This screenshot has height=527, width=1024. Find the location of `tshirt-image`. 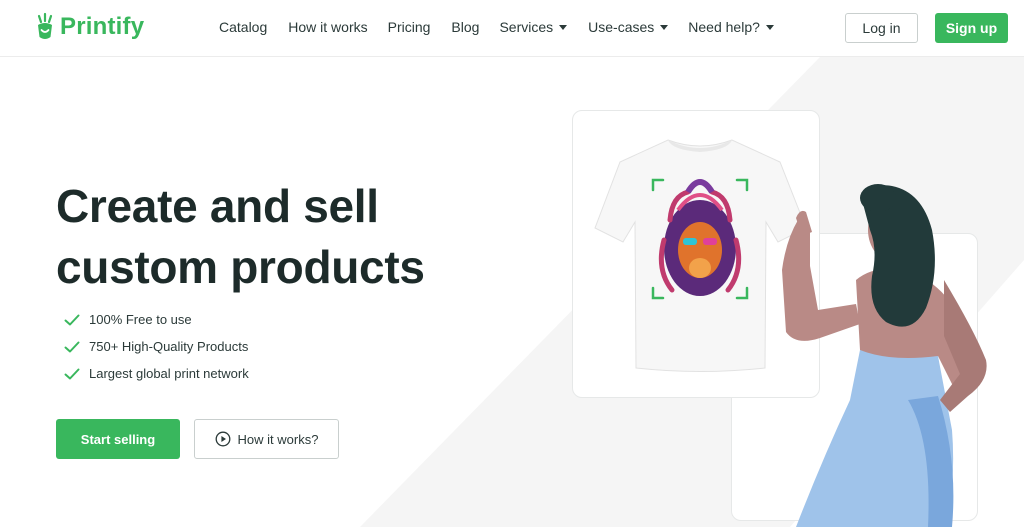

tshirt-image is located at coordinates (700, 255).